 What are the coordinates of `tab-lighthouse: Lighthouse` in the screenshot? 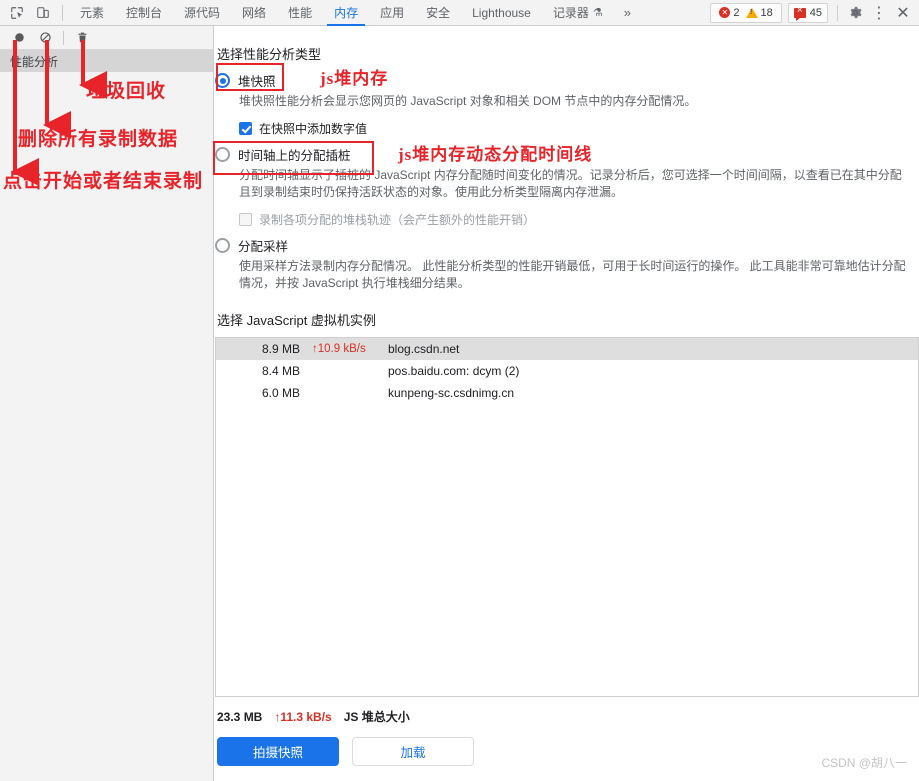 It's located at (501, 13).